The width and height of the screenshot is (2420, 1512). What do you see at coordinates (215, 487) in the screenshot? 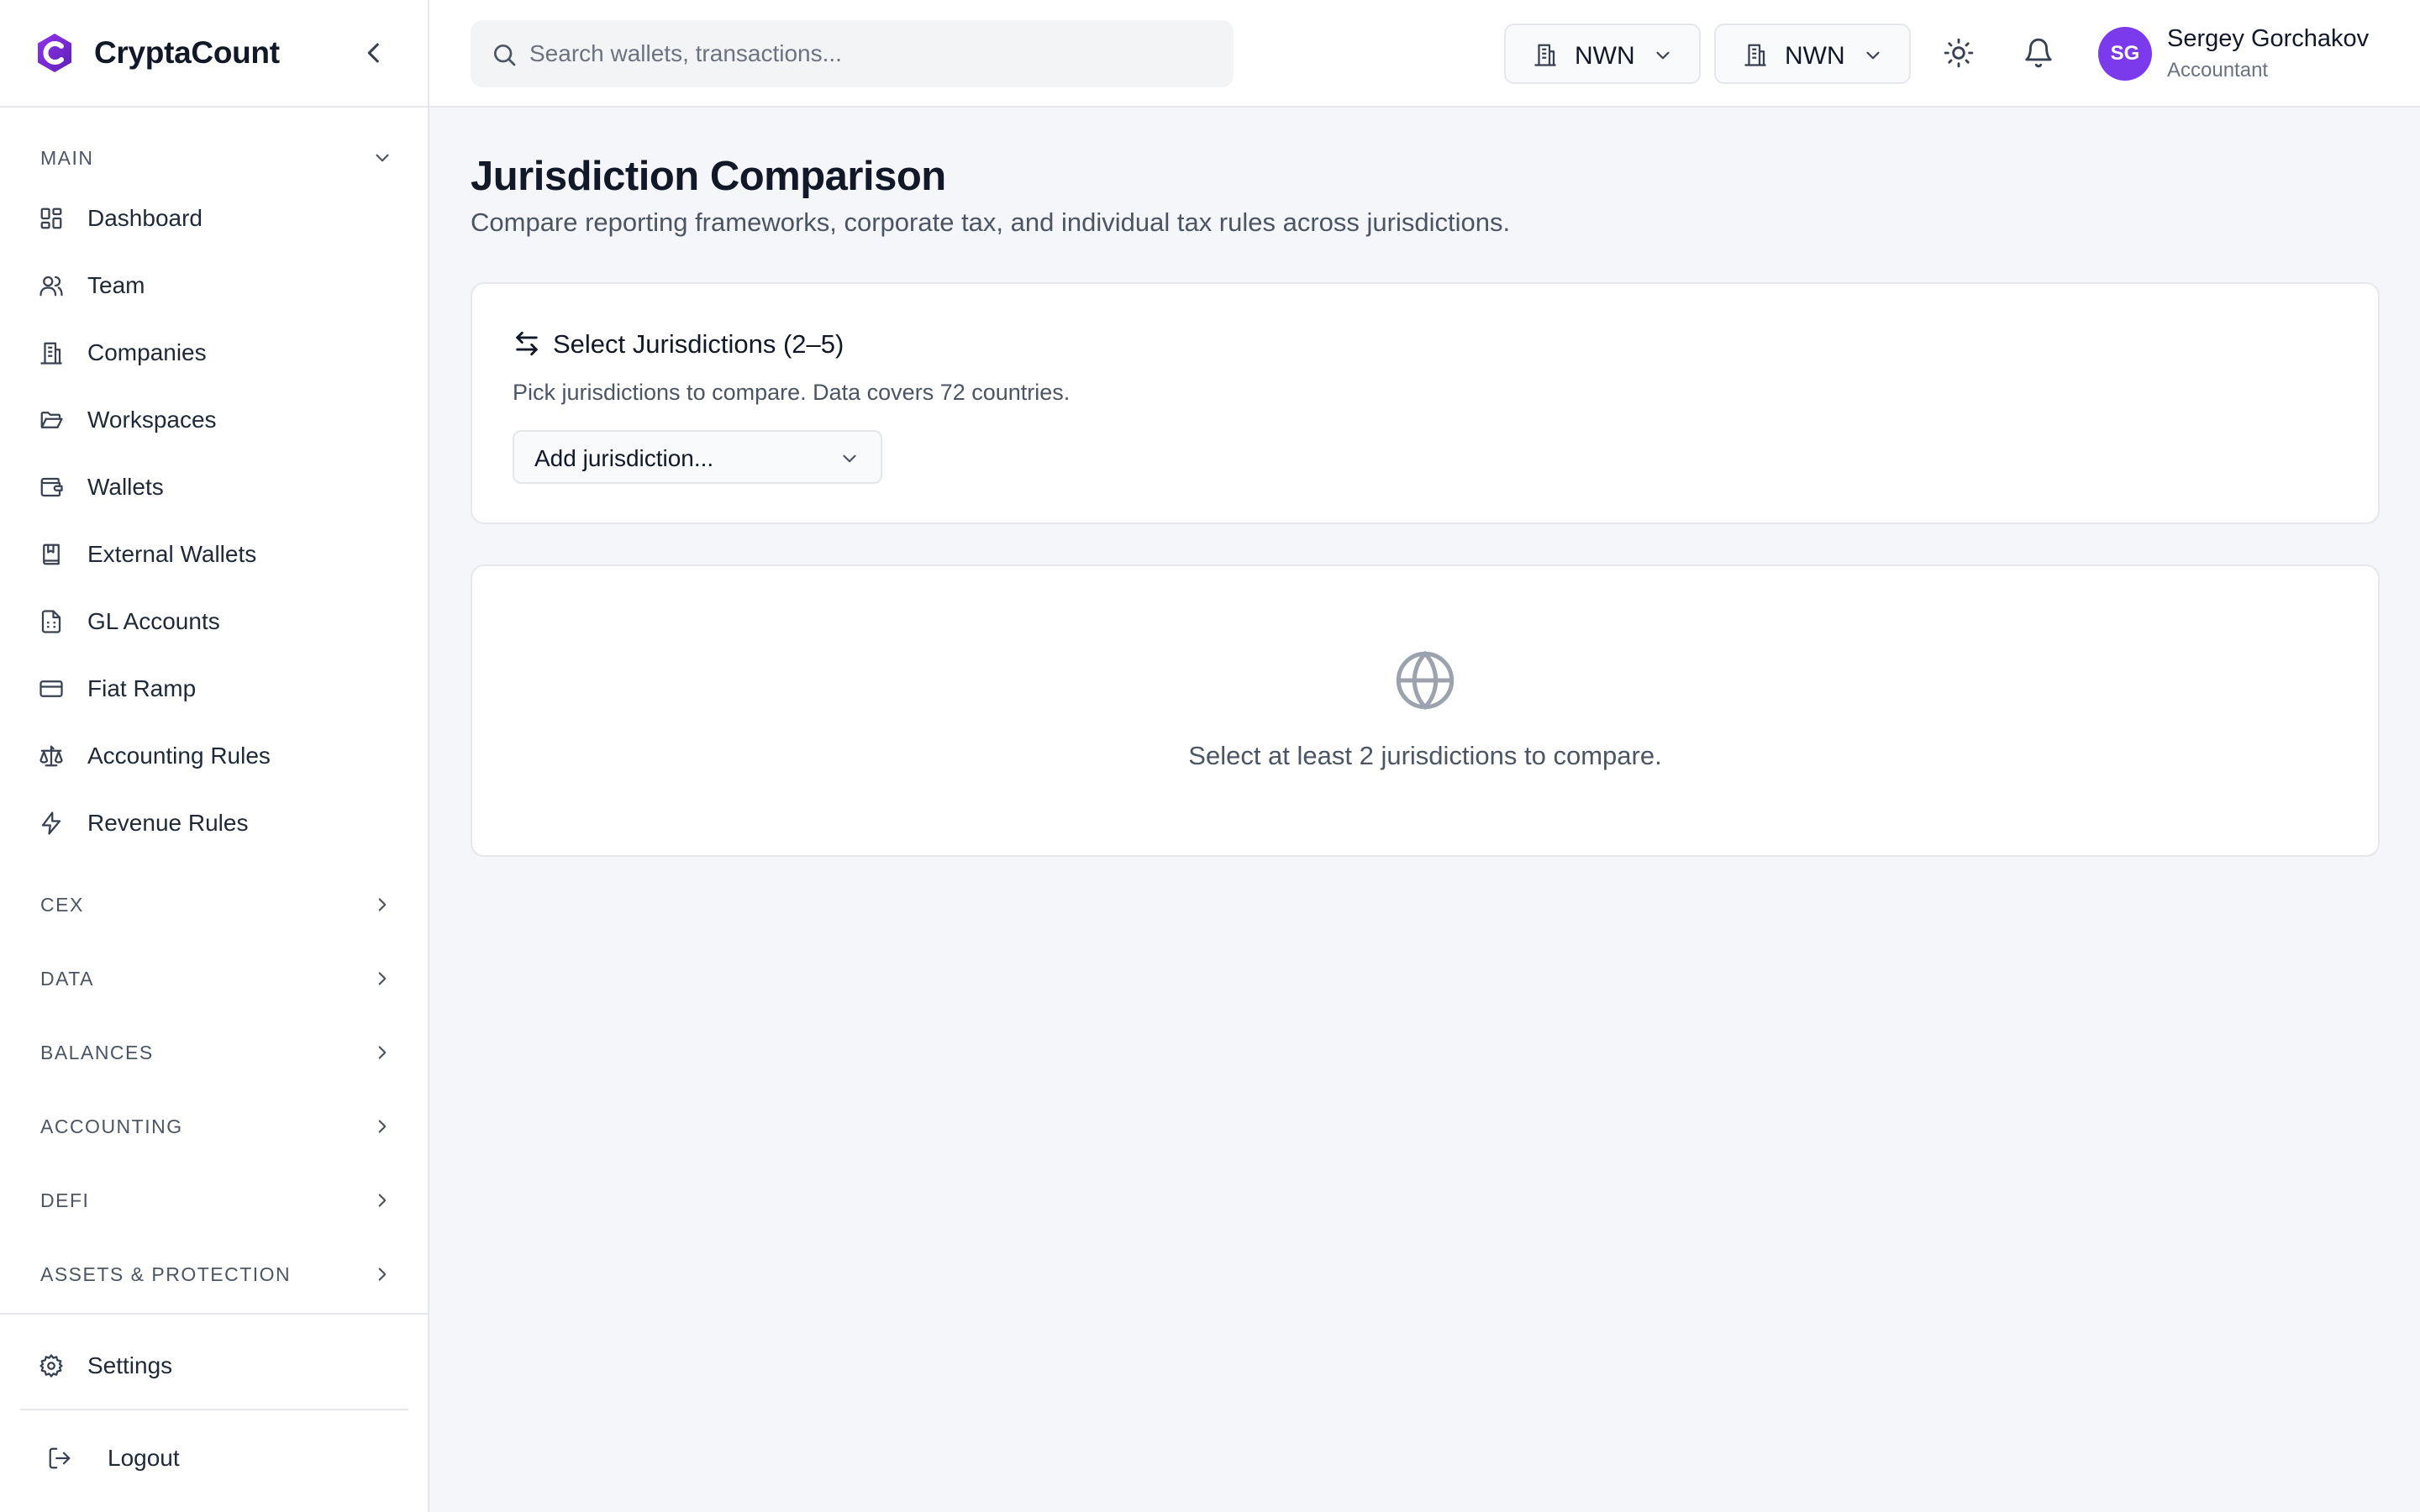
I see `sidebar-item-wallets: Wallets` at bounding box center [215, 487].